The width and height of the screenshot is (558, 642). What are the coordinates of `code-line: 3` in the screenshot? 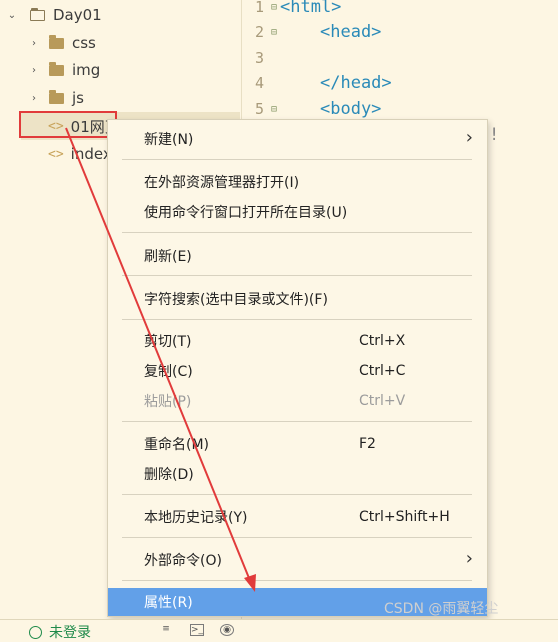 It's located at (259, 58).